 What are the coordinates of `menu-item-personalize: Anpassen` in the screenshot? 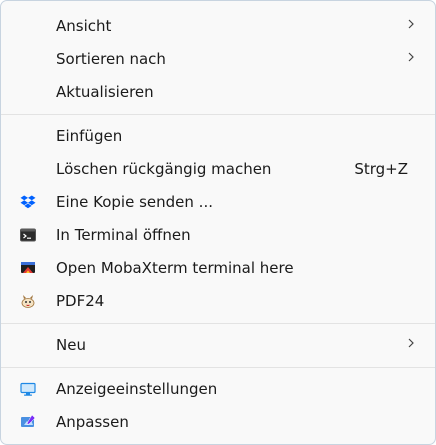 It's located at (218, 422).